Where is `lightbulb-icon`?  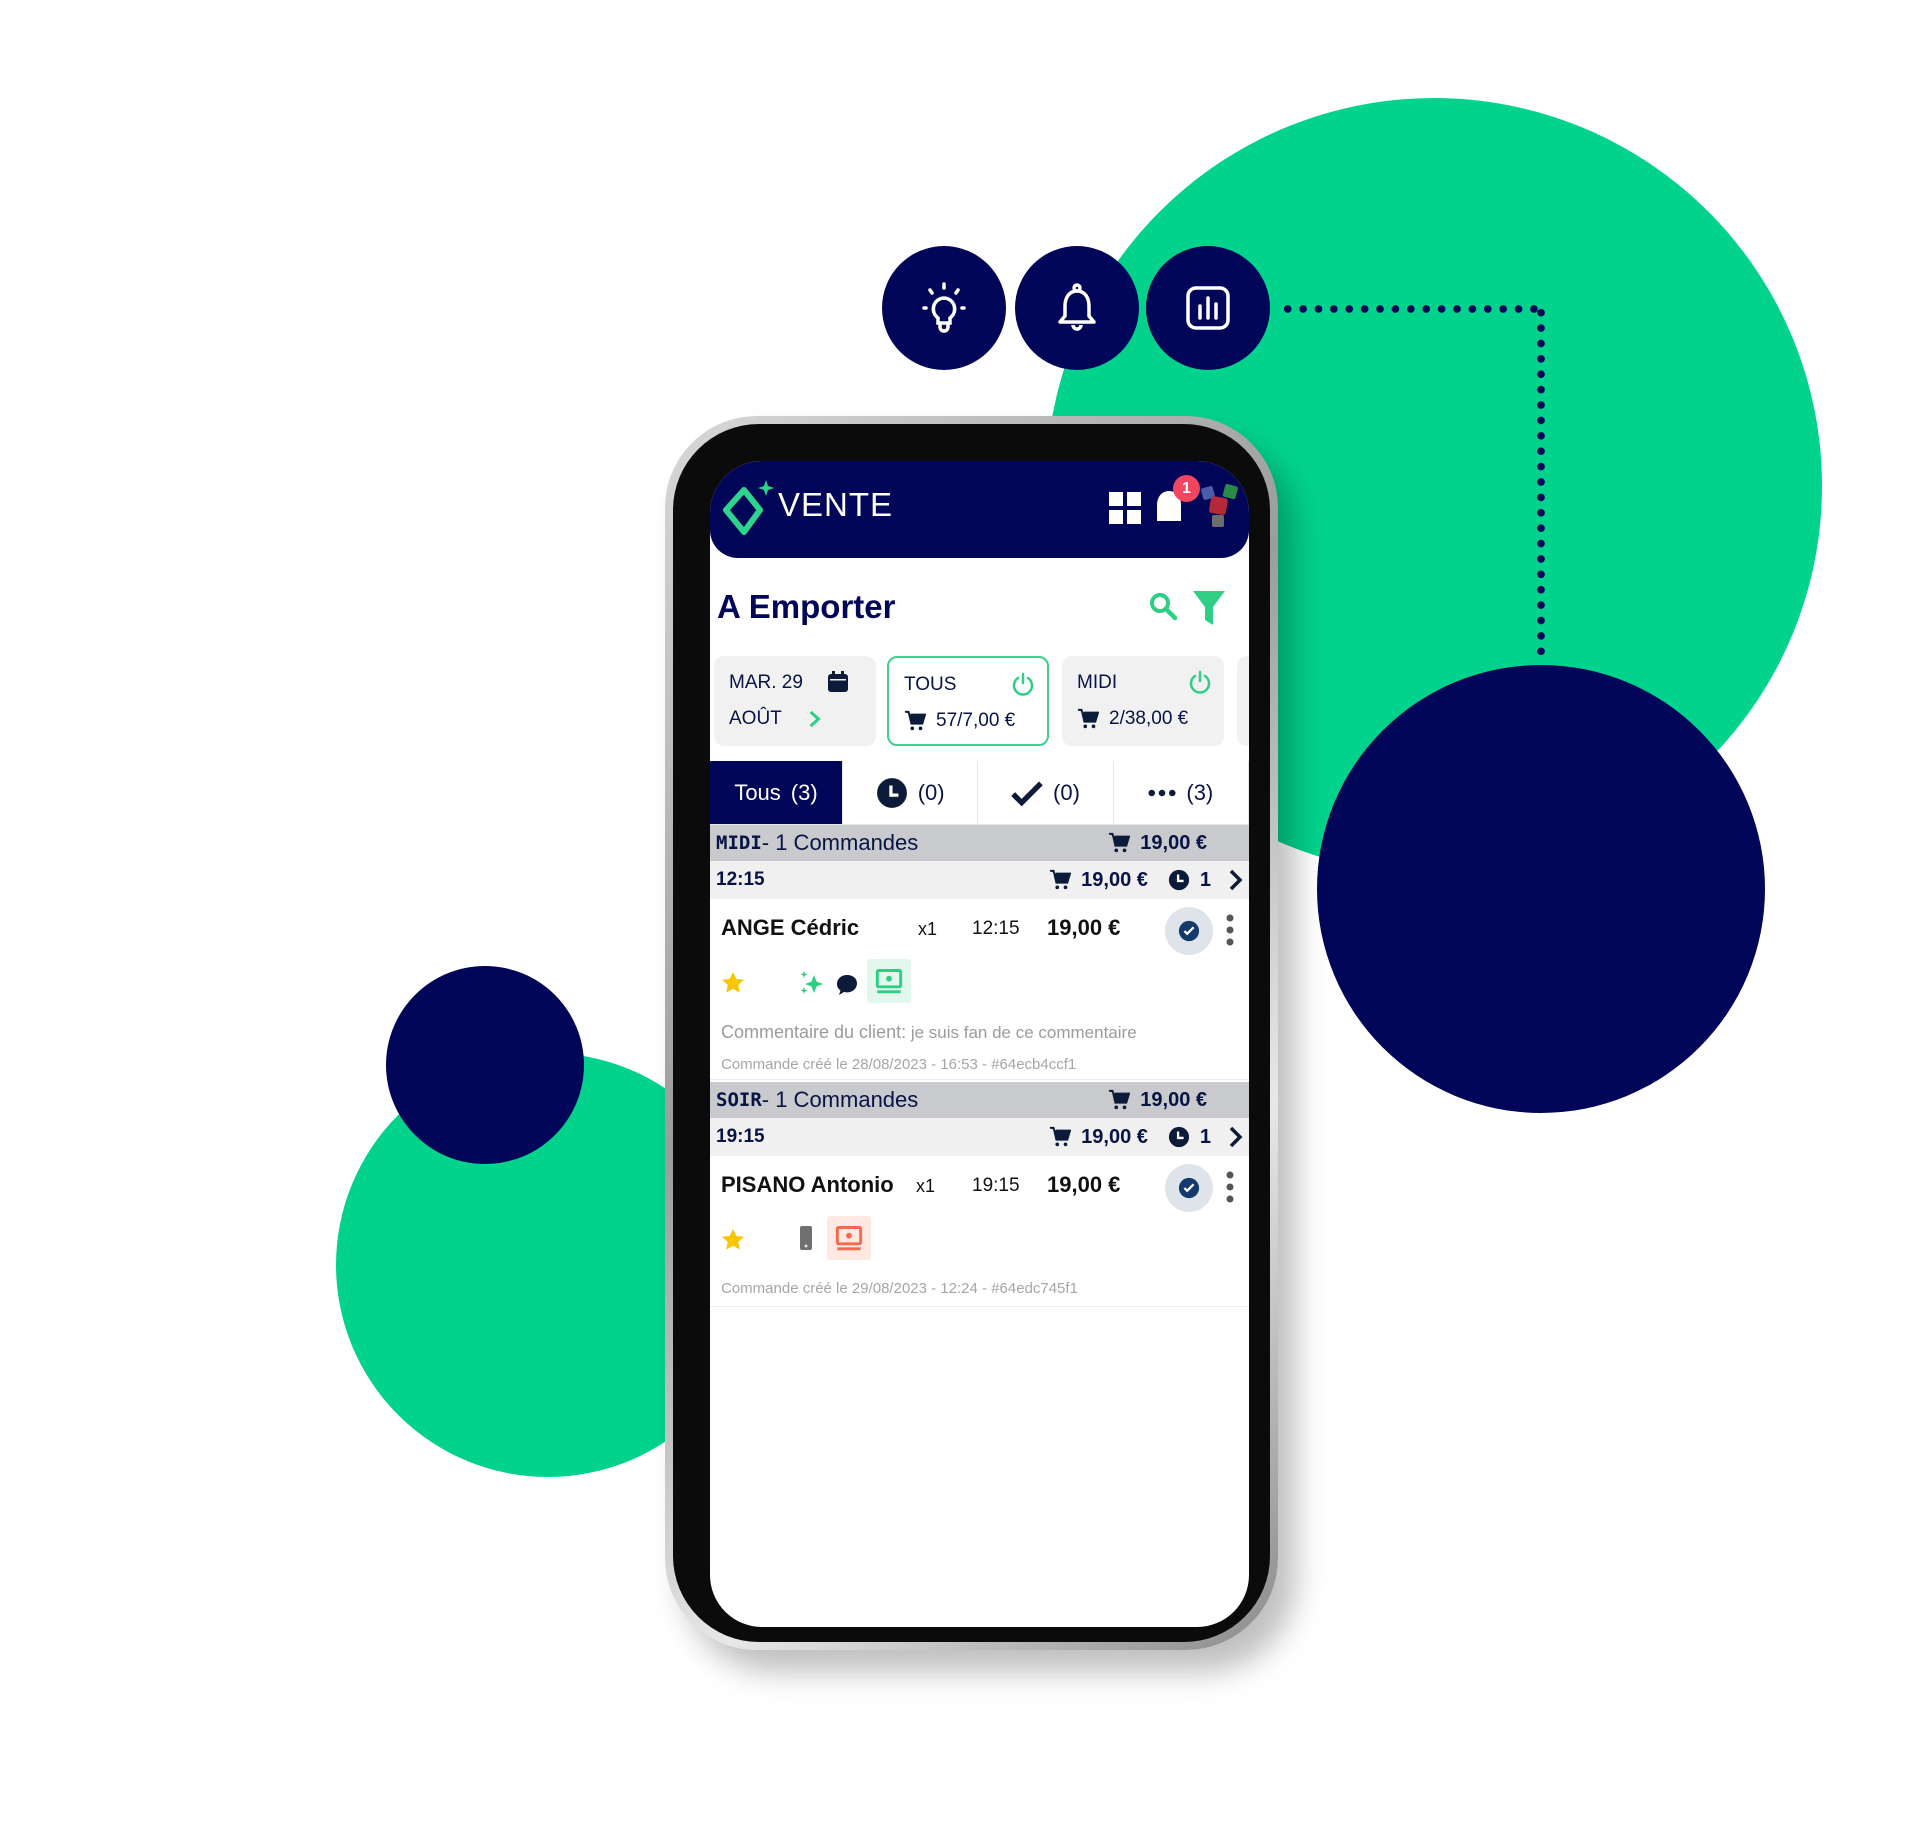 lightbulb-icon is located at coordinates (944, 307).